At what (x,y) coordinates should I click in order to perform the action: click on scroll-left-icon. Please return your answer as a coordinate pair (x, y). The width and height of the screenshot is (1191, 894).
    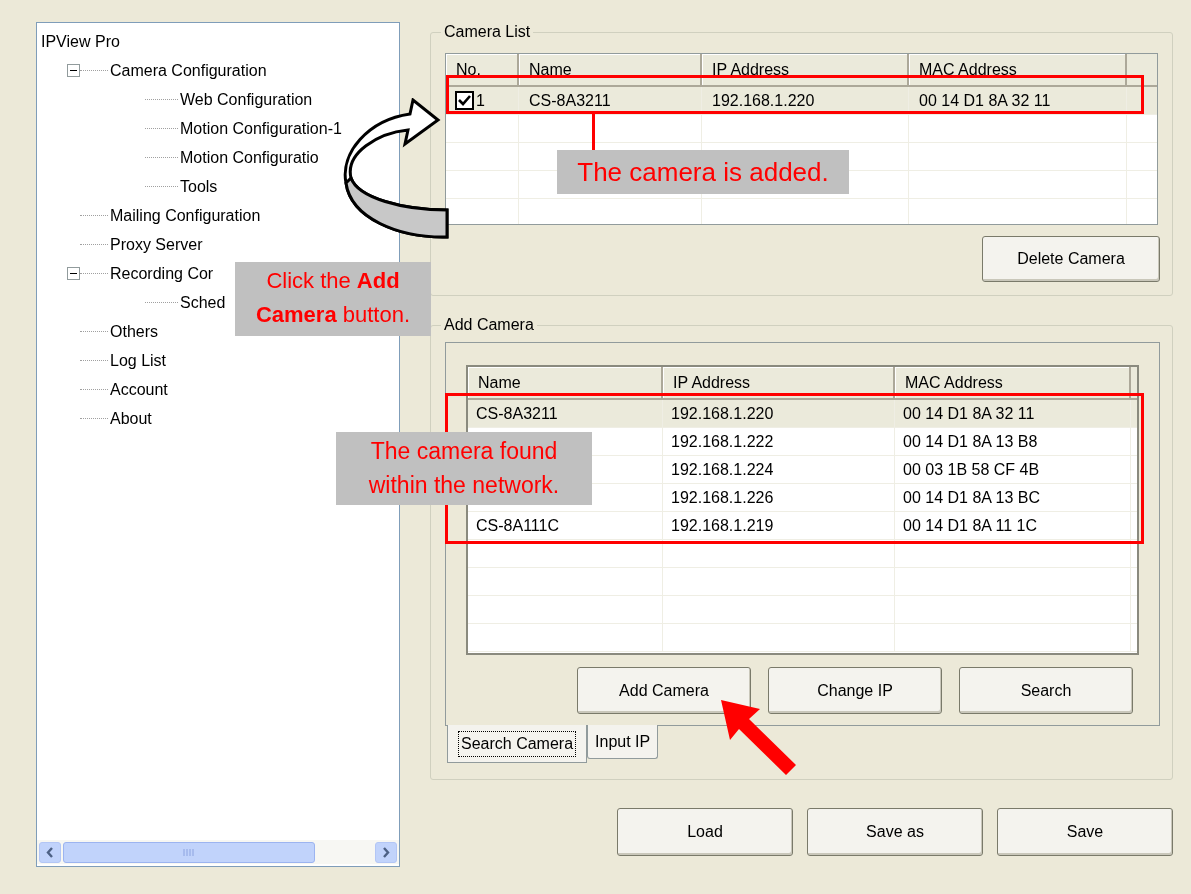
    Looking at the image, I should click on (50, 852).